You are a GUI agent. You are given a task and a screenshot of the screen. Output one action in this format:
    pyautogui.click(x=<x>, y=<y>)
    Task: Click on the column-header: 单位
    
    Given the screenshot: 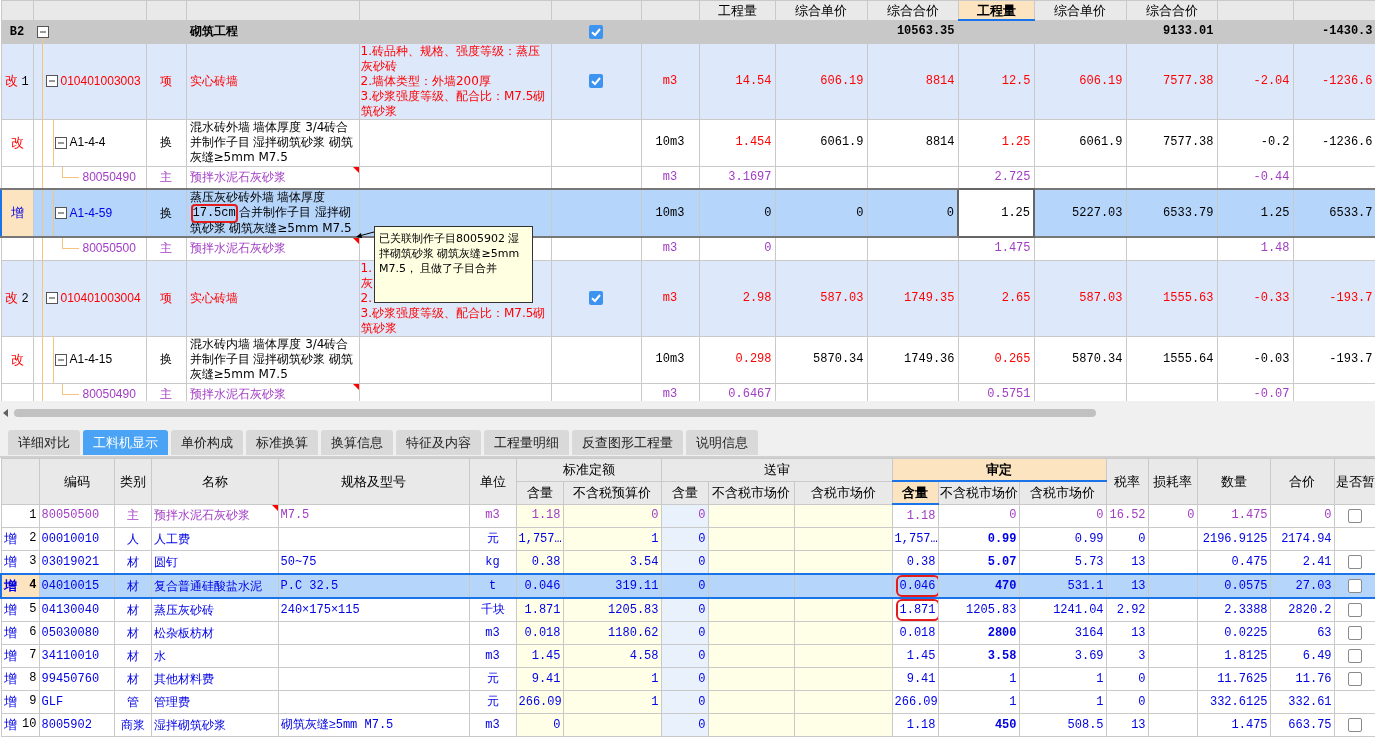 What is the action you would take?
    pyautogui.click(x=492, y=481)
    